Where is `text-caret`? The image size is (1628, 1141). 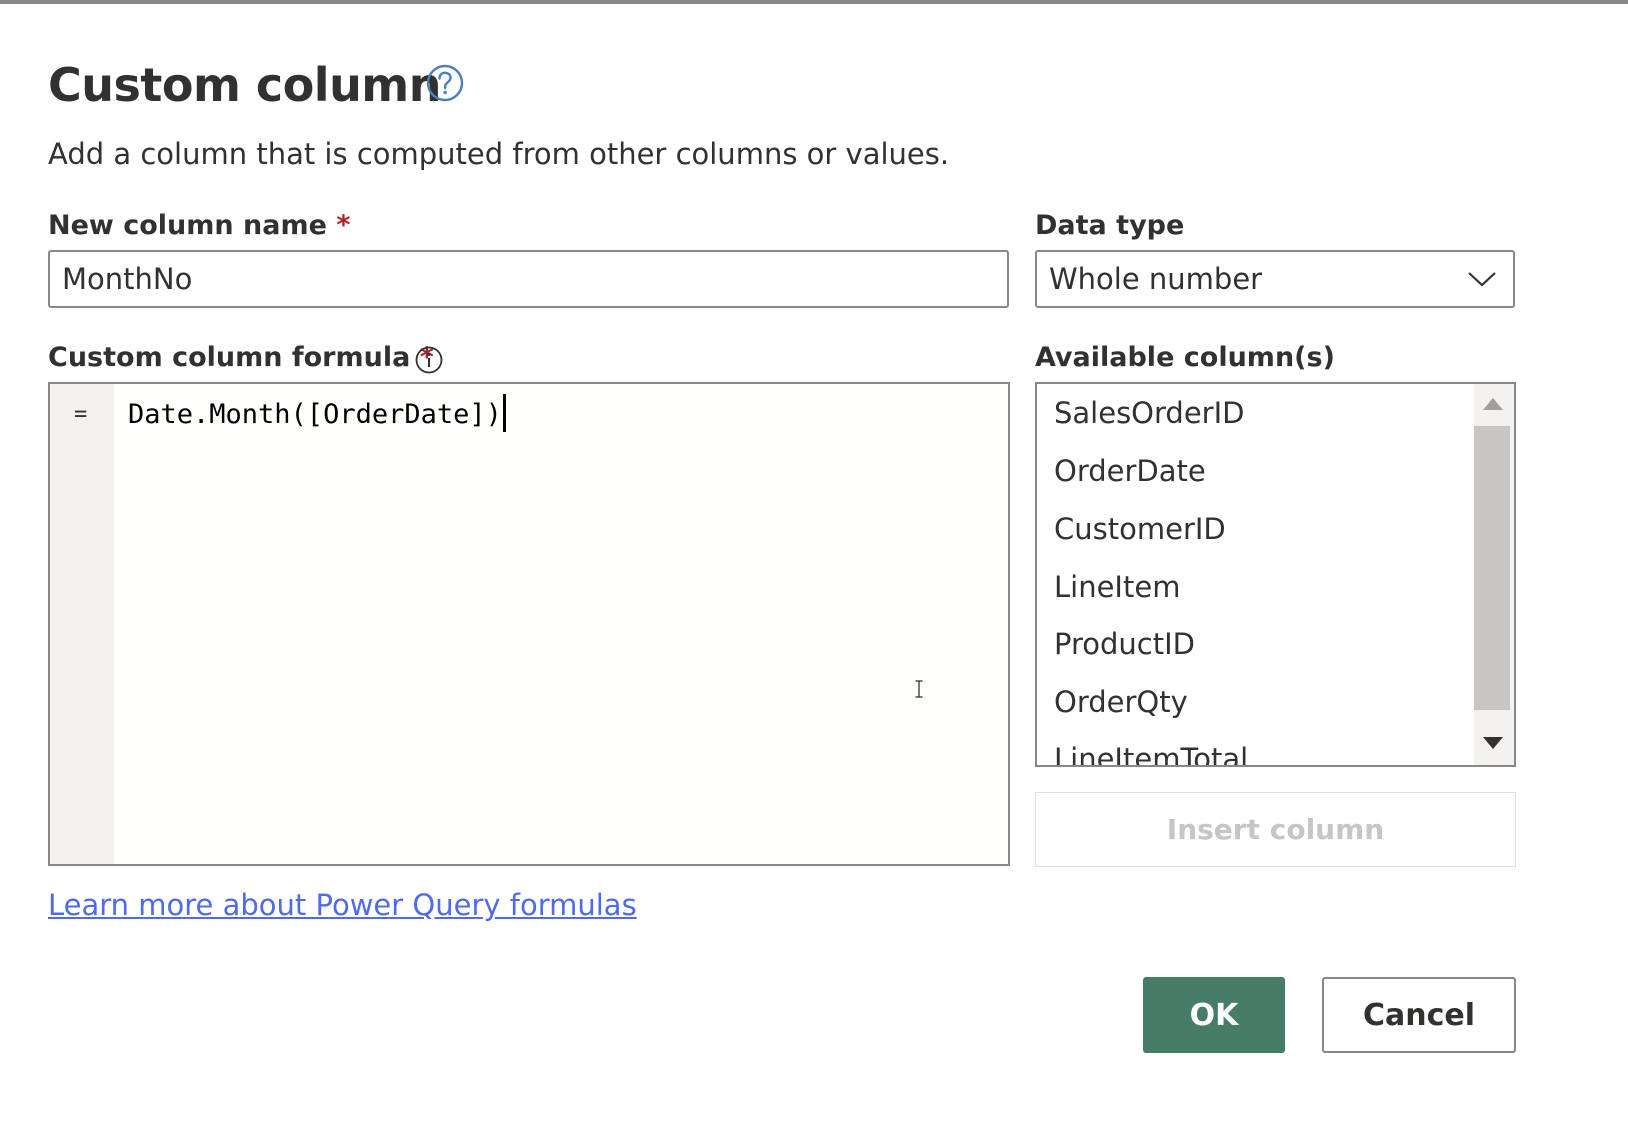
text-caret is located at coordinates (504, 413).